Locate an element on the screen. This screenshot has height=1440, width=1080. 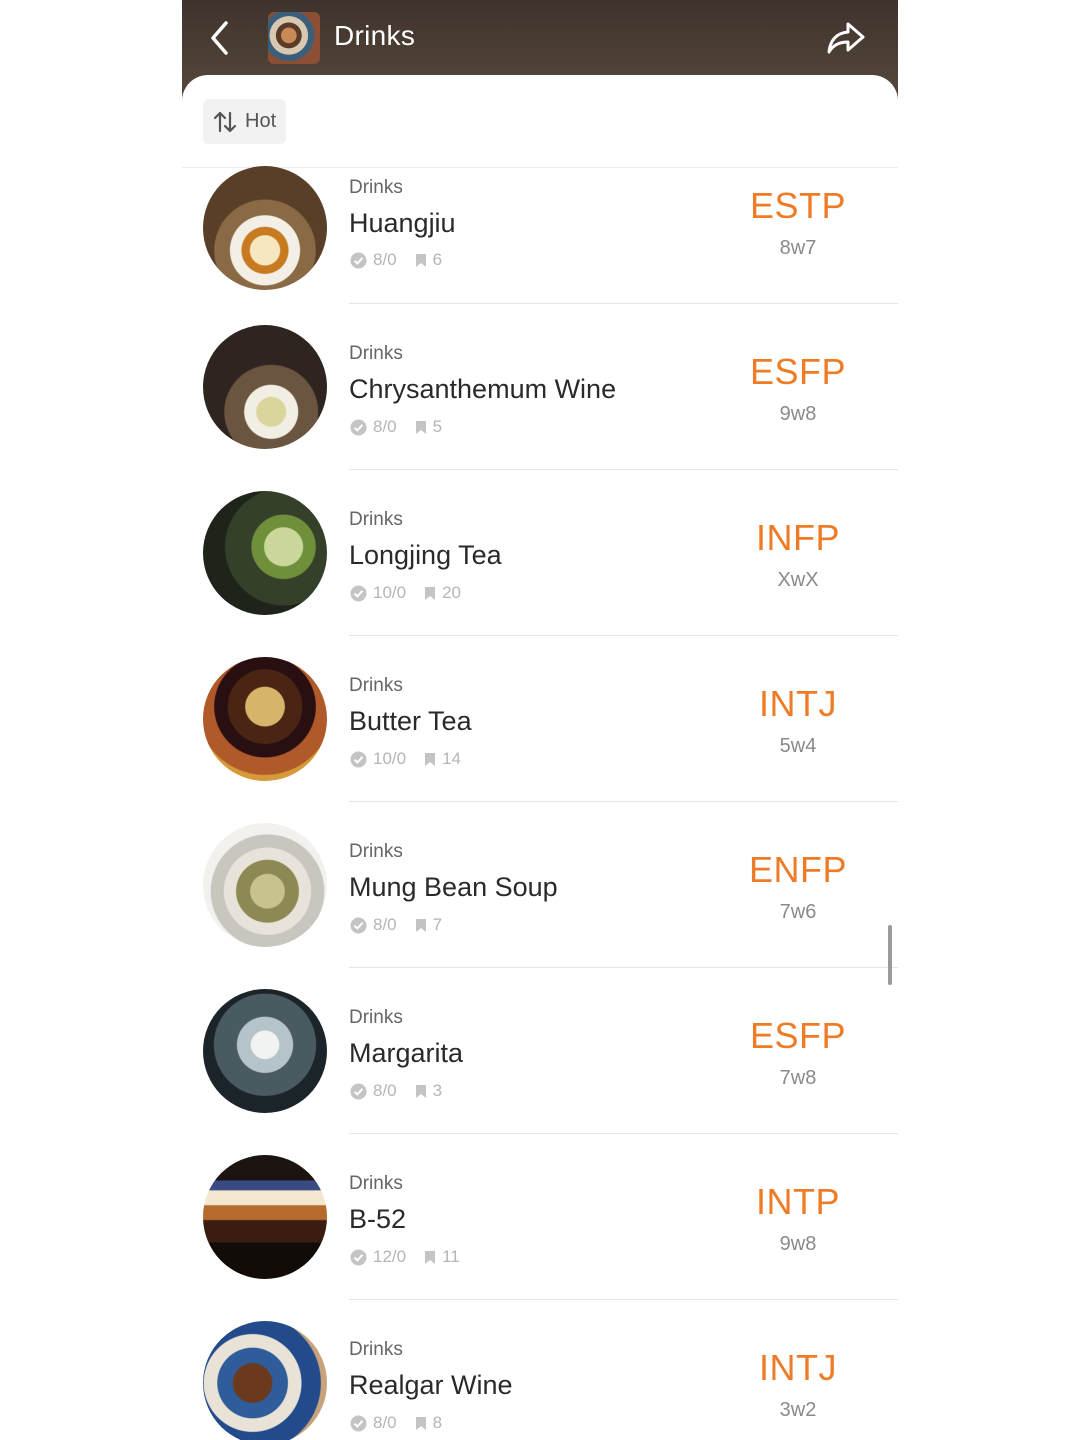
vote-count: 12/0 is located at coordinates (390, 1256).